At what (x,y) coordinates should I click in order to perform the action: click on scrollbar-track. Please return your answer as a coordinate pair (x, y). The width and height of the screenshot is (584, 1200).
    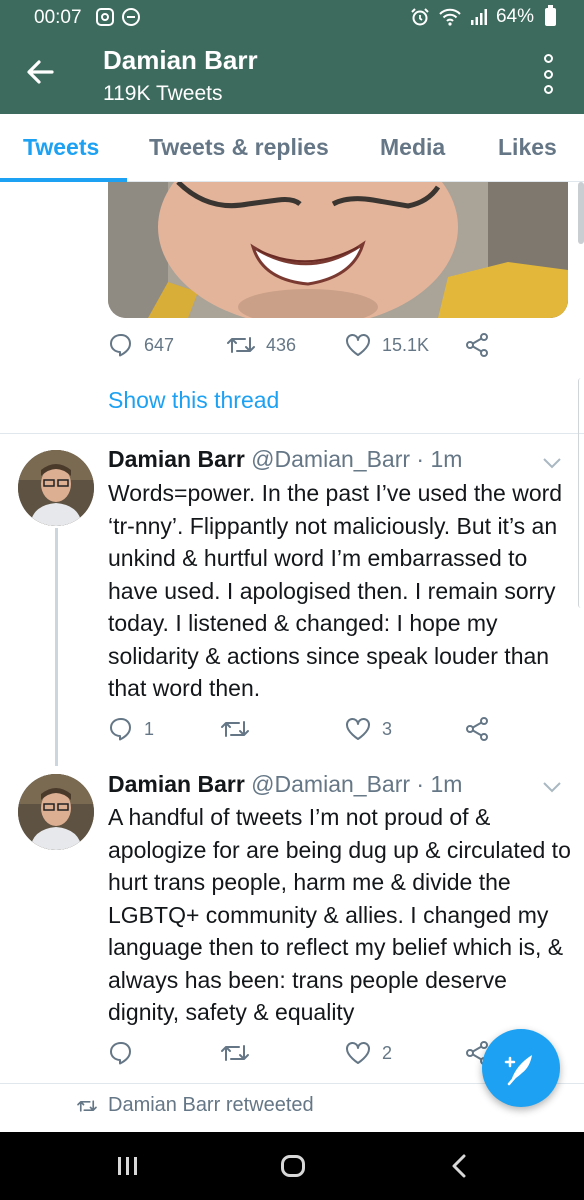
    Looking at the image, I should click on (581, 493).